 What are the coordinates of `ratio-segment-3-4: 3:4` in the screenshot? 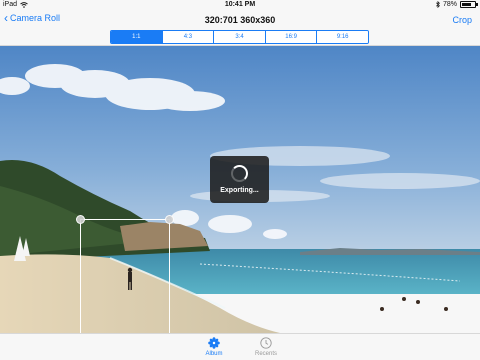 It's located at (239, 37).